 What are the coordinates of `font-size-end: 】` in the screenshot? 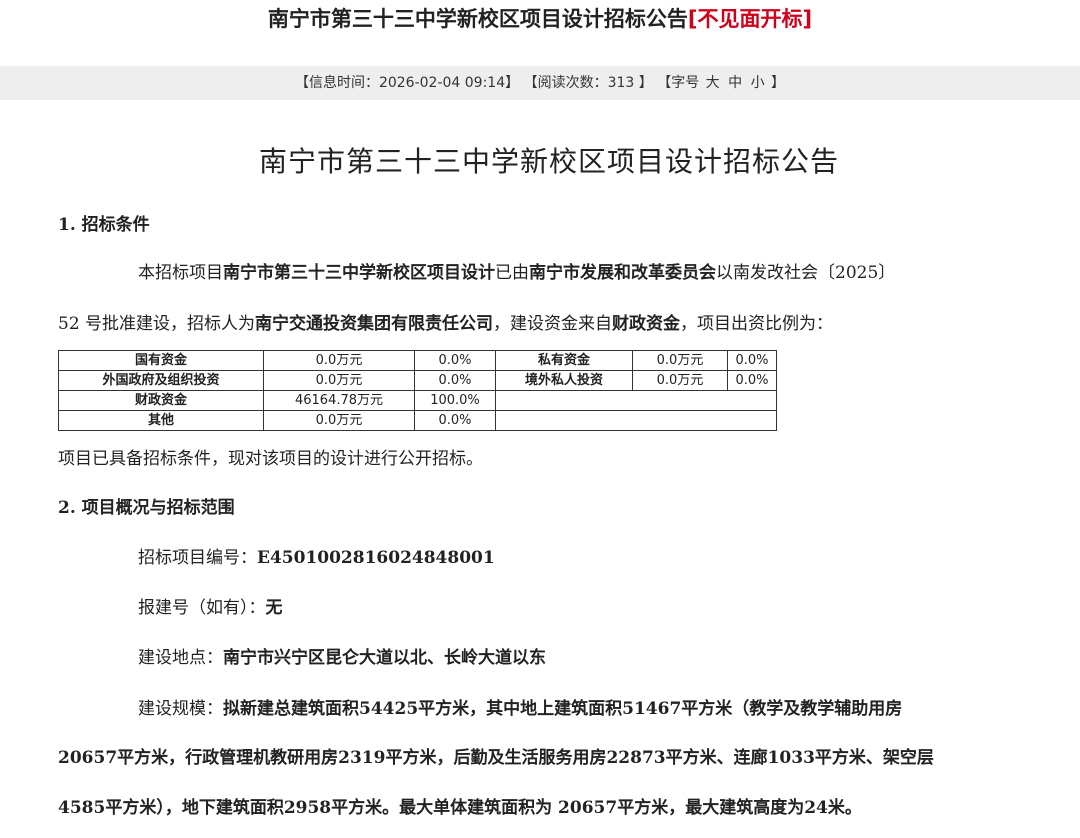 It's located at (778, 83).